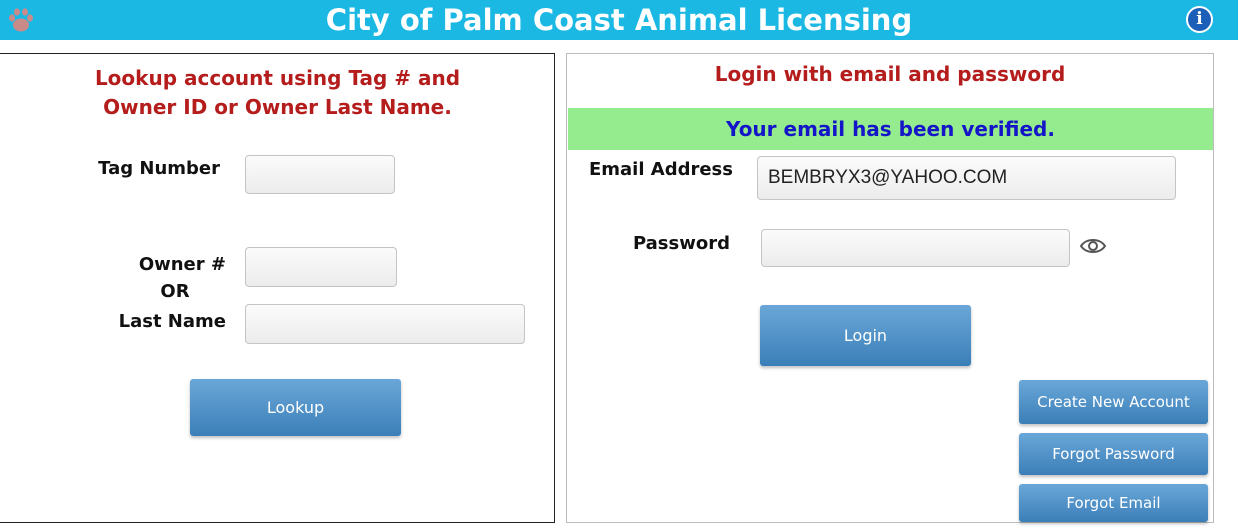 The image size is (1238, 527). Describe the element at coordinates (890, 74) in the screenshot. I see `login-heading: Login with email and password` at that location.